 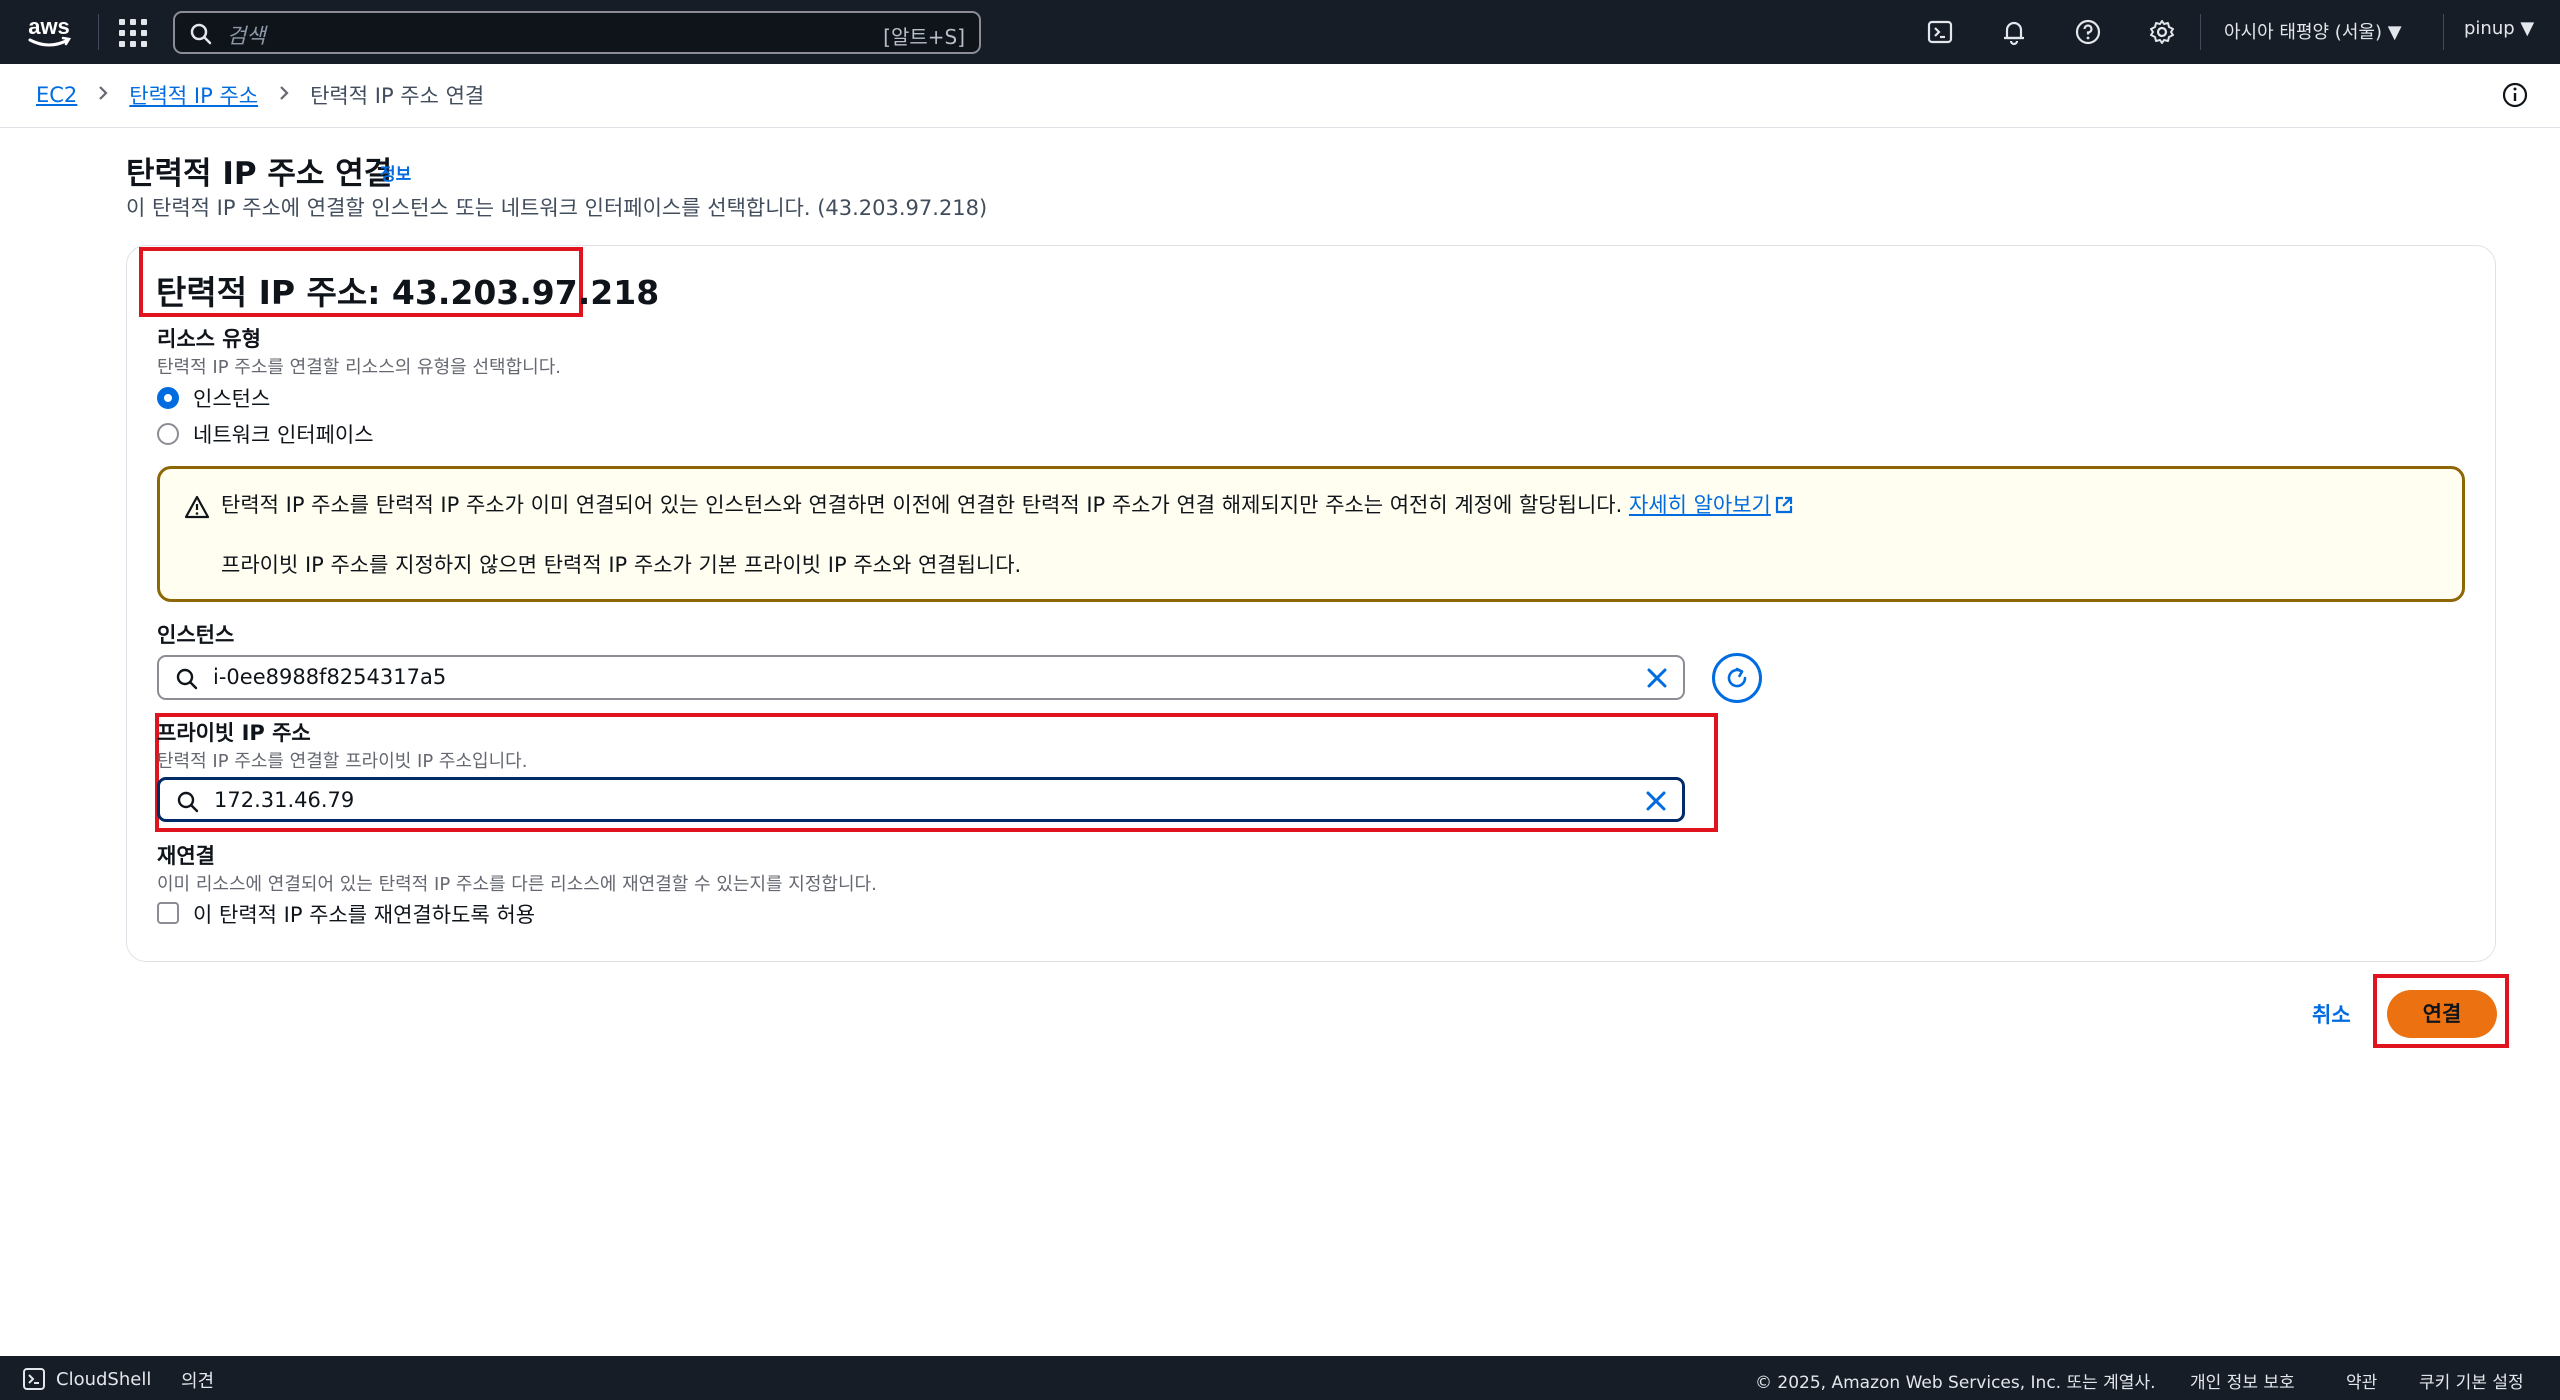 I want to click on refresh-icon, so click(x=1737, y=677).